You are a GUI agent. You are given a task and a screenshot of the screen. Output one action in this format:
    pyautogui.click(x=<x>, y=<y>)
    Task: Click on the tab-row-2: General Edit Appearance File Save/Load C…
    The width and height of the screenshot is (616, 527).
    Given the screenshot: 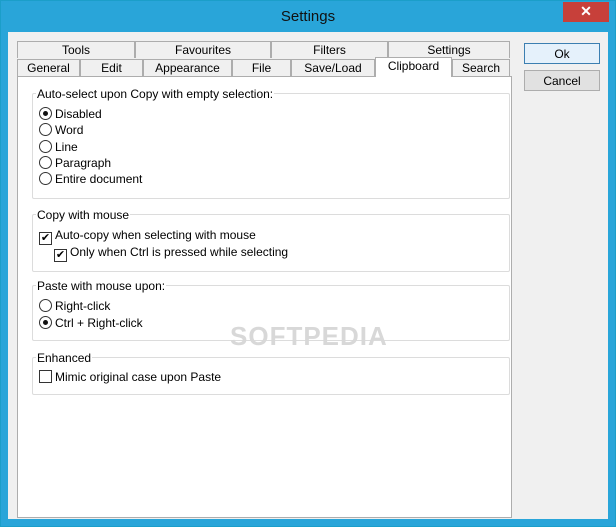 What is the action you would take?
    pyautogui.click(x=263, y=67)
    